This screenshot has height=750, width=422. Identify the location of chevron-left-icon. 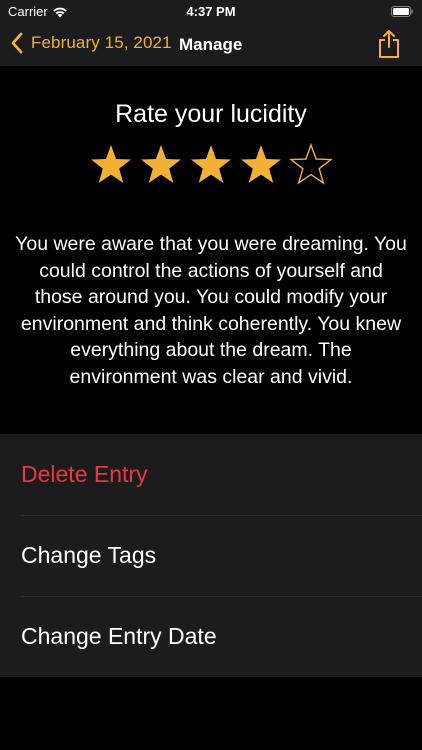
(17, 43).